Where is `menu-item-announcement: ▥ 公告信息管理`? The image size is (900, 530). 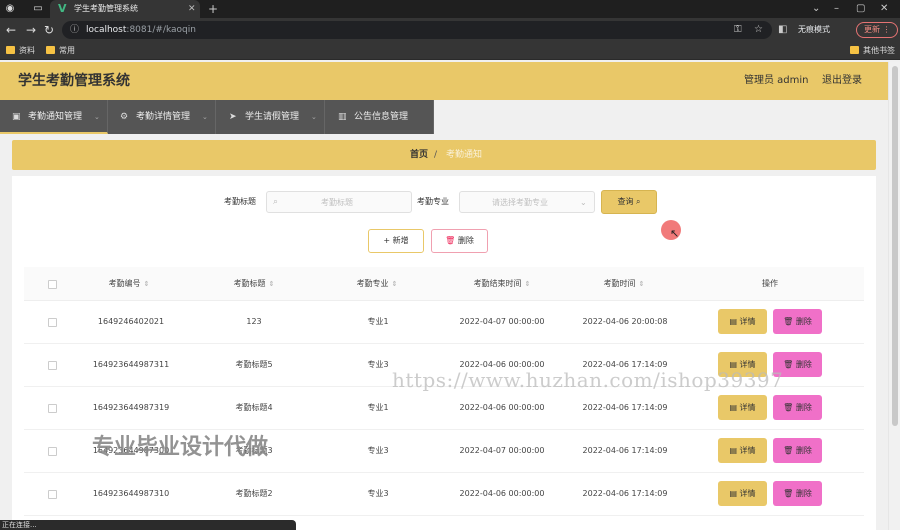 menu-item-announcement: ▥ 公告信息管理 is located at coordinates (380, 117).